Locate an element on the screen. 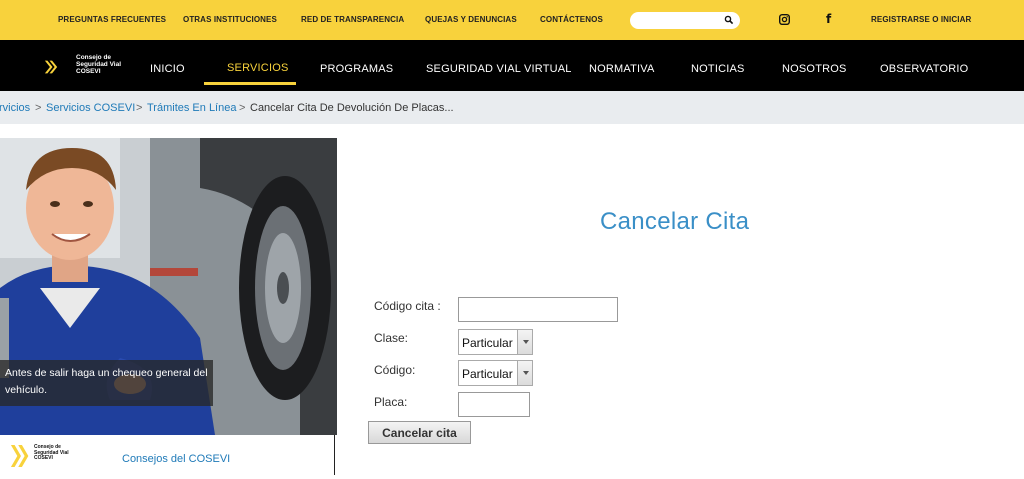  codigo-select: Particular is located at coordinates (495, 373).